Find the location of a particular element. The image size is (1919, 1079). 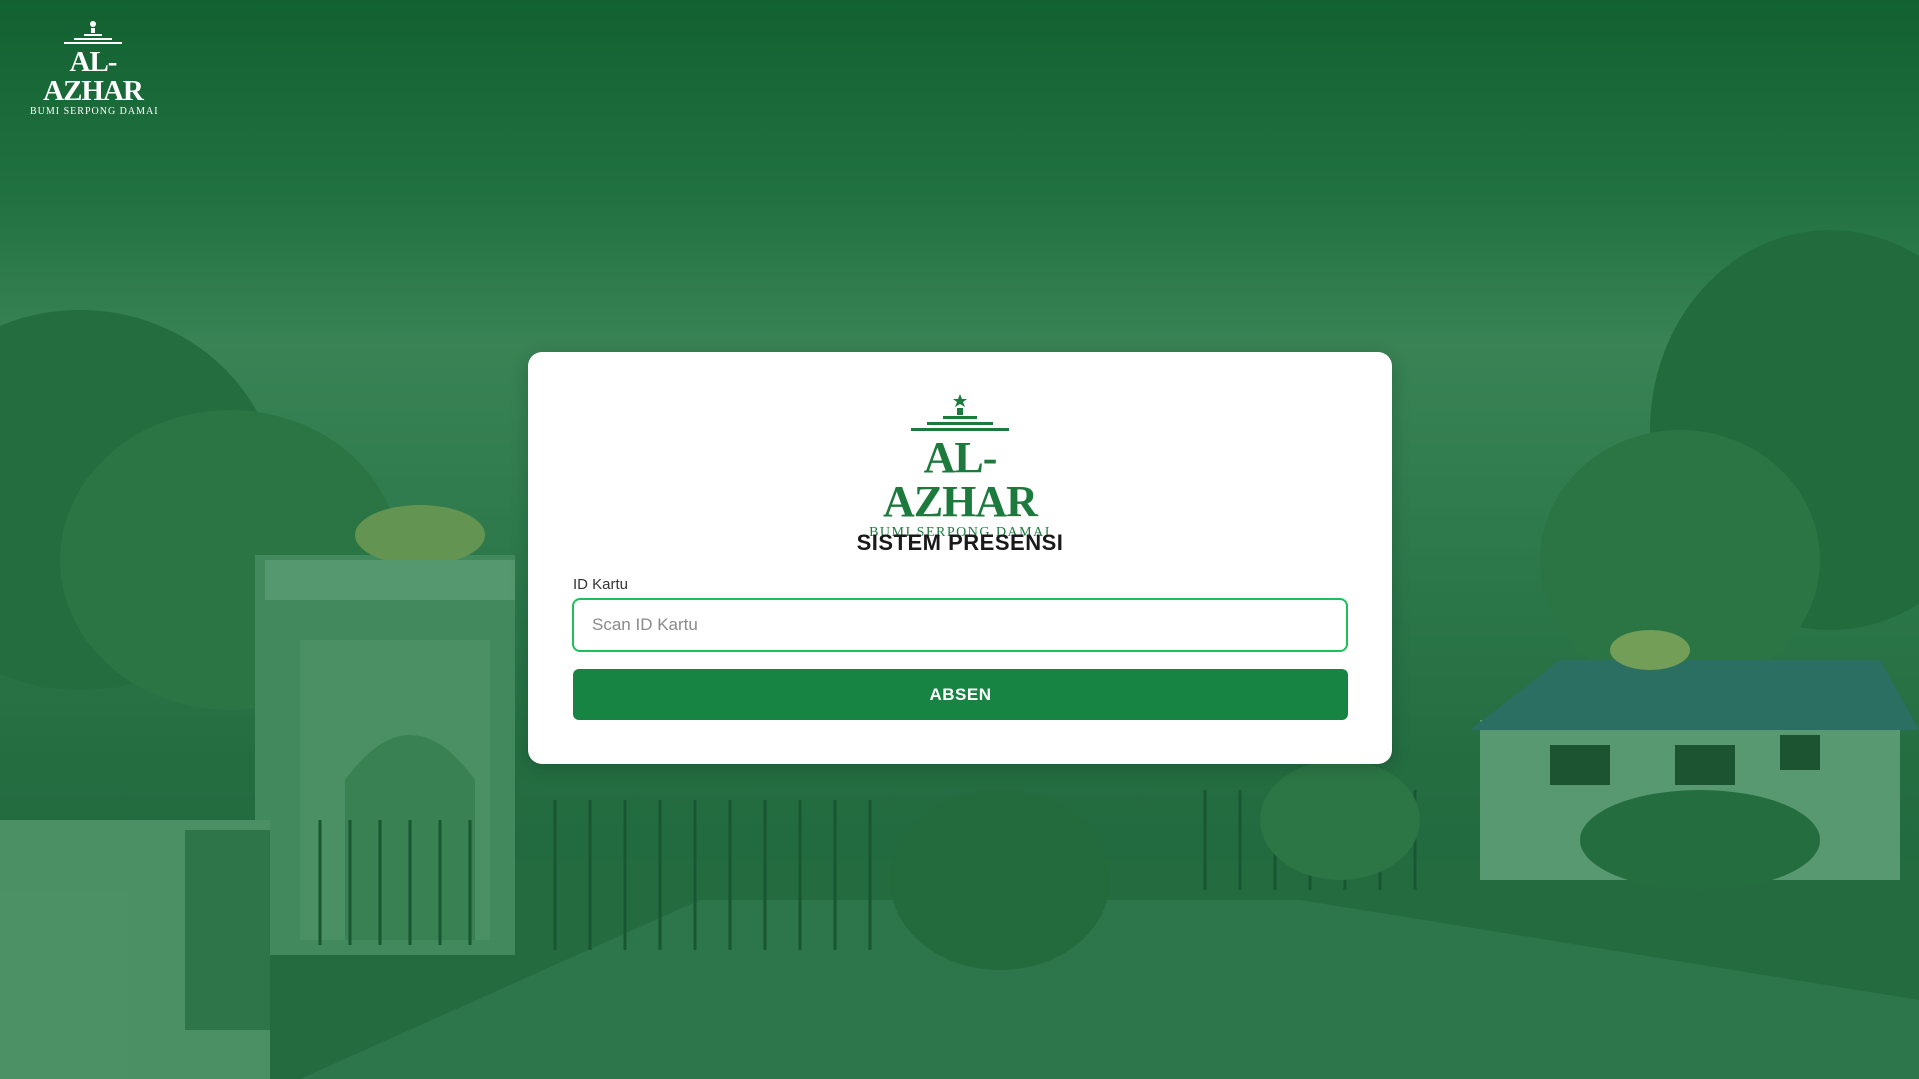

card-logo: AL-AZHAR BUMI SERPONG DAMAI is located at coordinates (960, 467).